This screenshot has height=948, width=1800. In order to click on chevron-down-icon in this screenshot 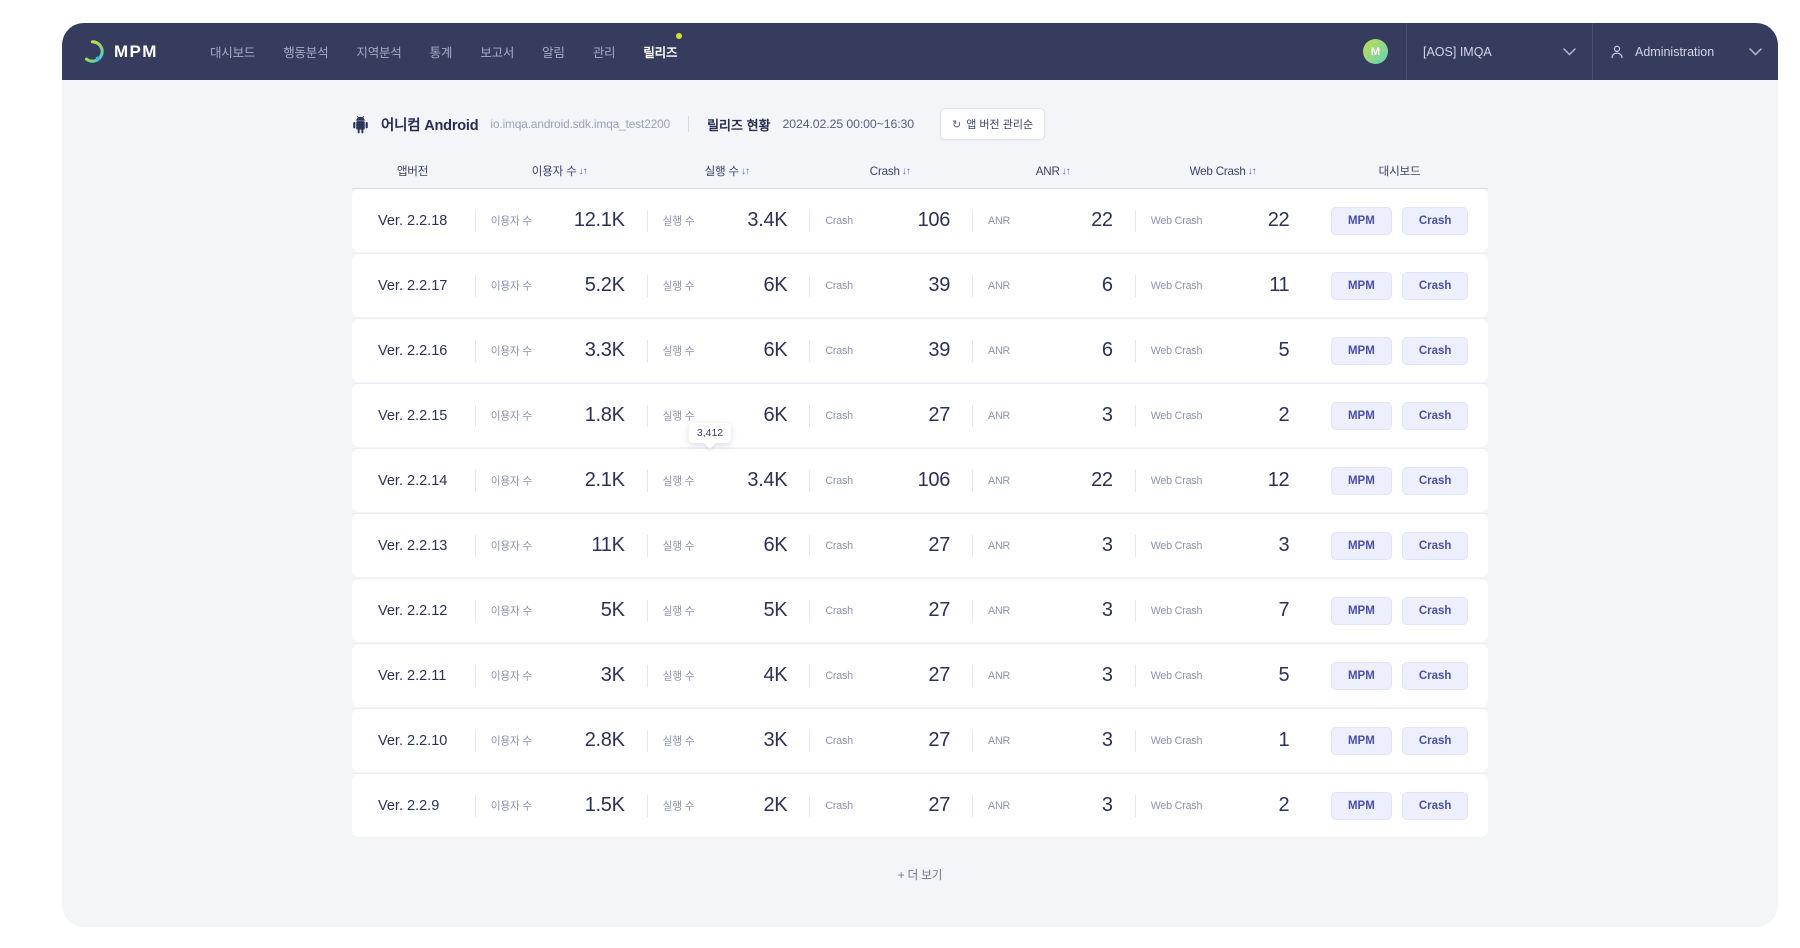, I will do `click(1569, 52)`.